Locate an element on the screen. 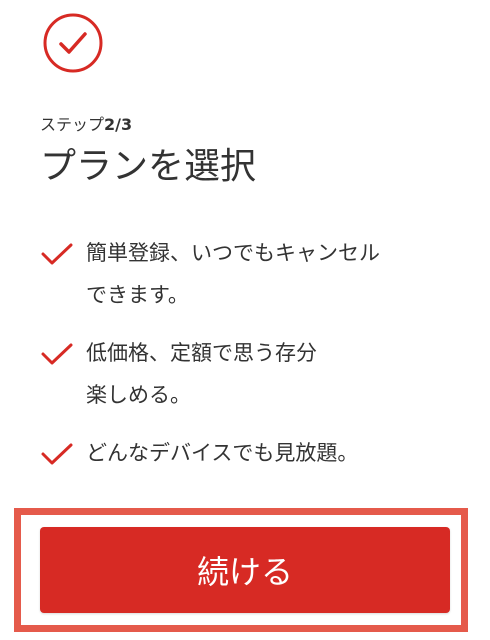 This screenshot has width=490, height=640. step-number: 2/3 is located at coordinates (118, 124).